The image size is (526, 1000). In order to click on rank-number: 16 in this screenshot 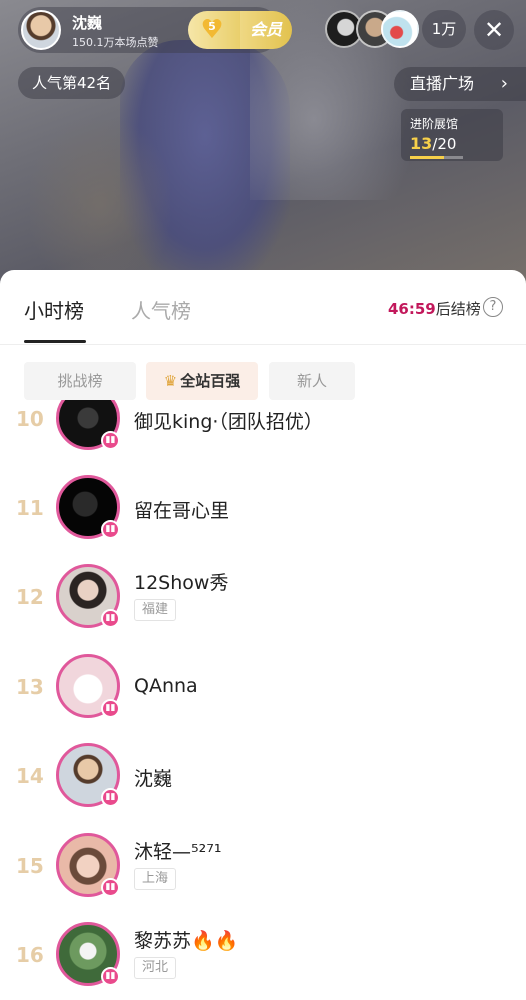, I will do `click(30, 955)`.